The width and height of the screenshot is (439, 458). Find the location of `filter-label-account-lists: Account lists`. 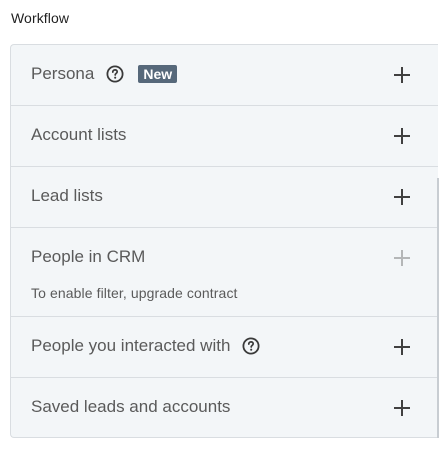

filter-label-account-lists: Account lists is located at coordinates (79, 134).